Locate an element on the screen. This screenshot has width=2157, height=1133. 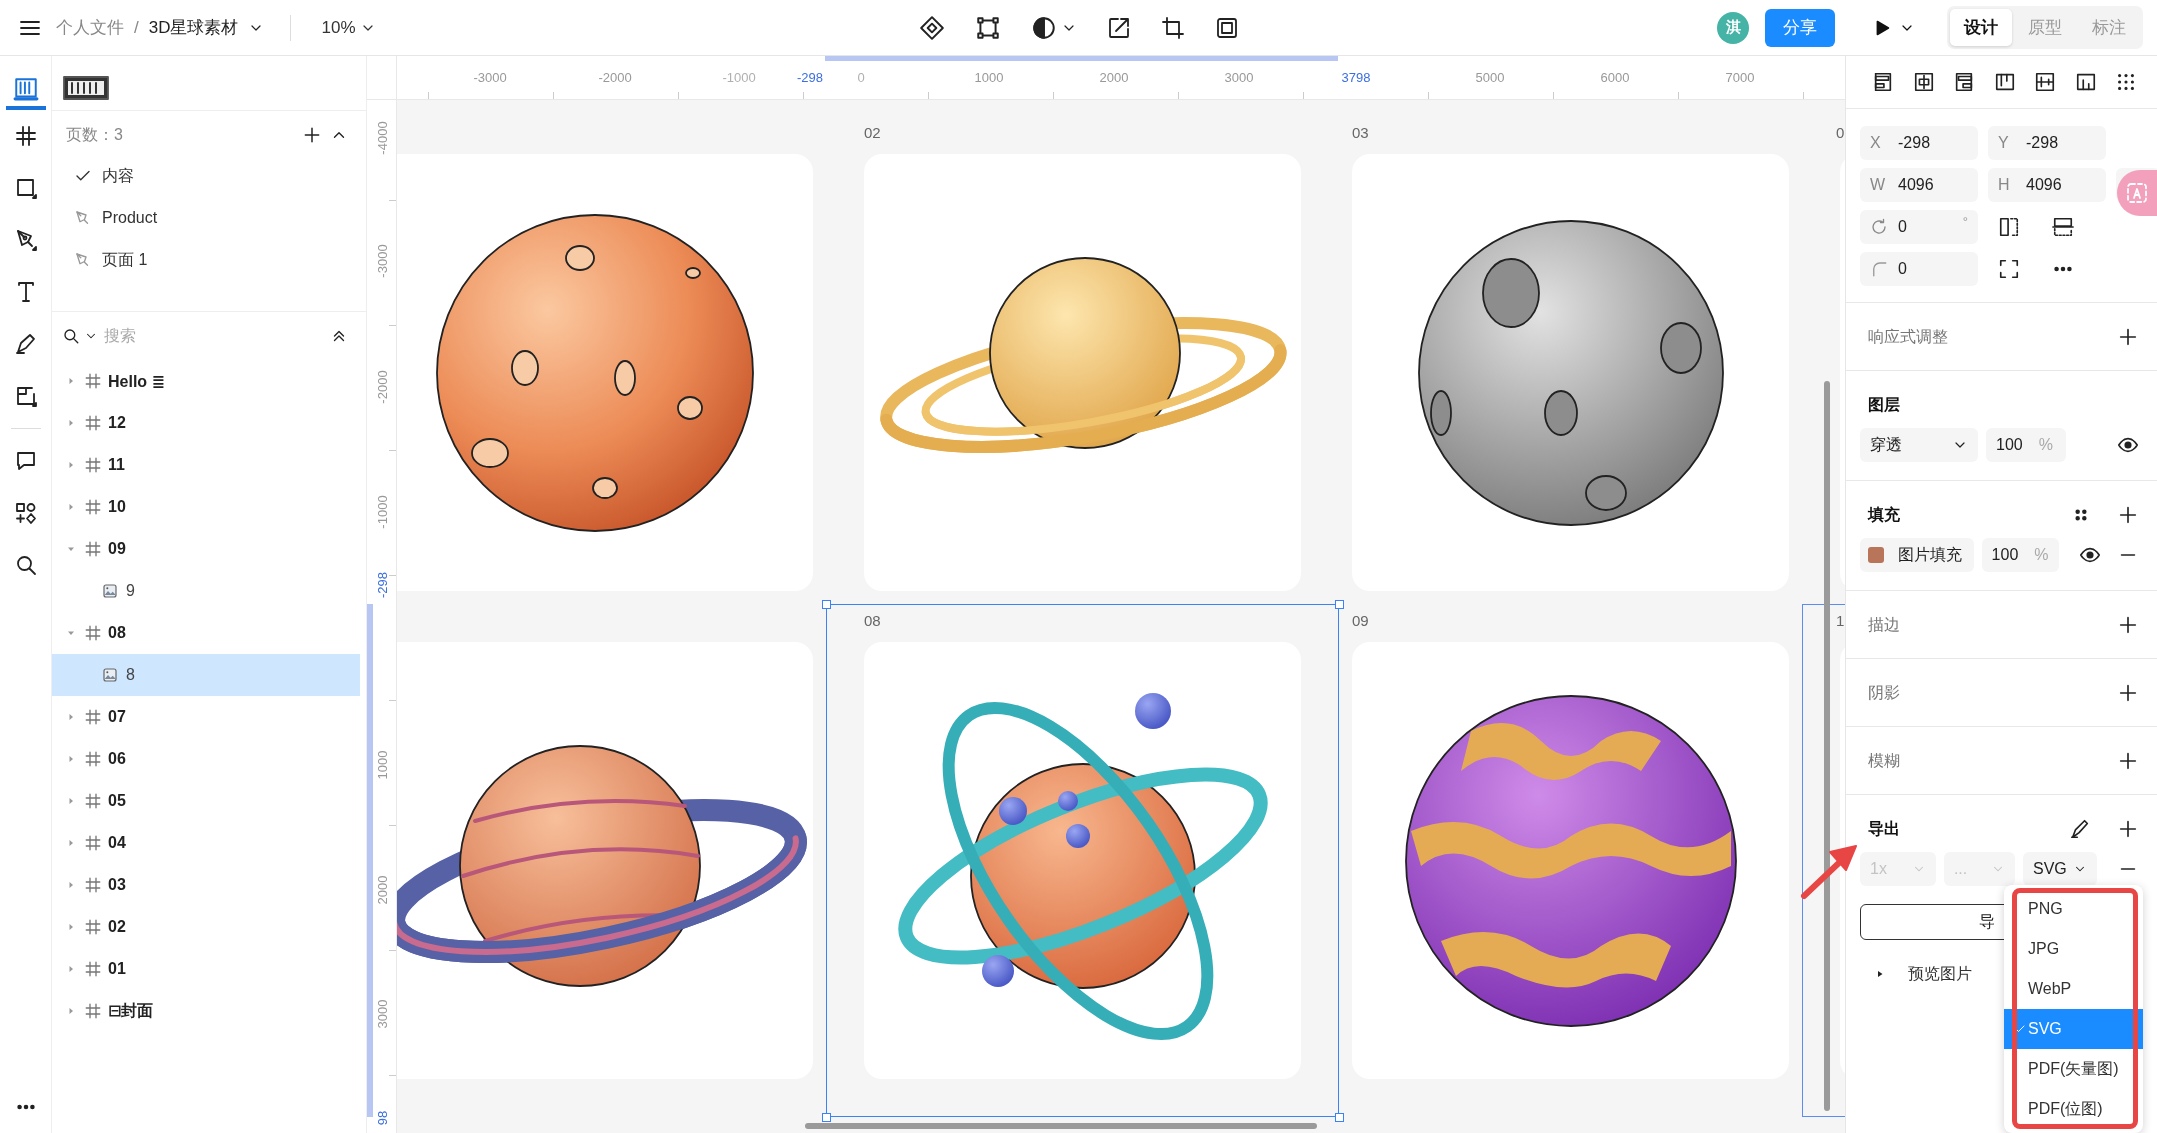
pointer-arrow is located at coordinates (1829, 871).